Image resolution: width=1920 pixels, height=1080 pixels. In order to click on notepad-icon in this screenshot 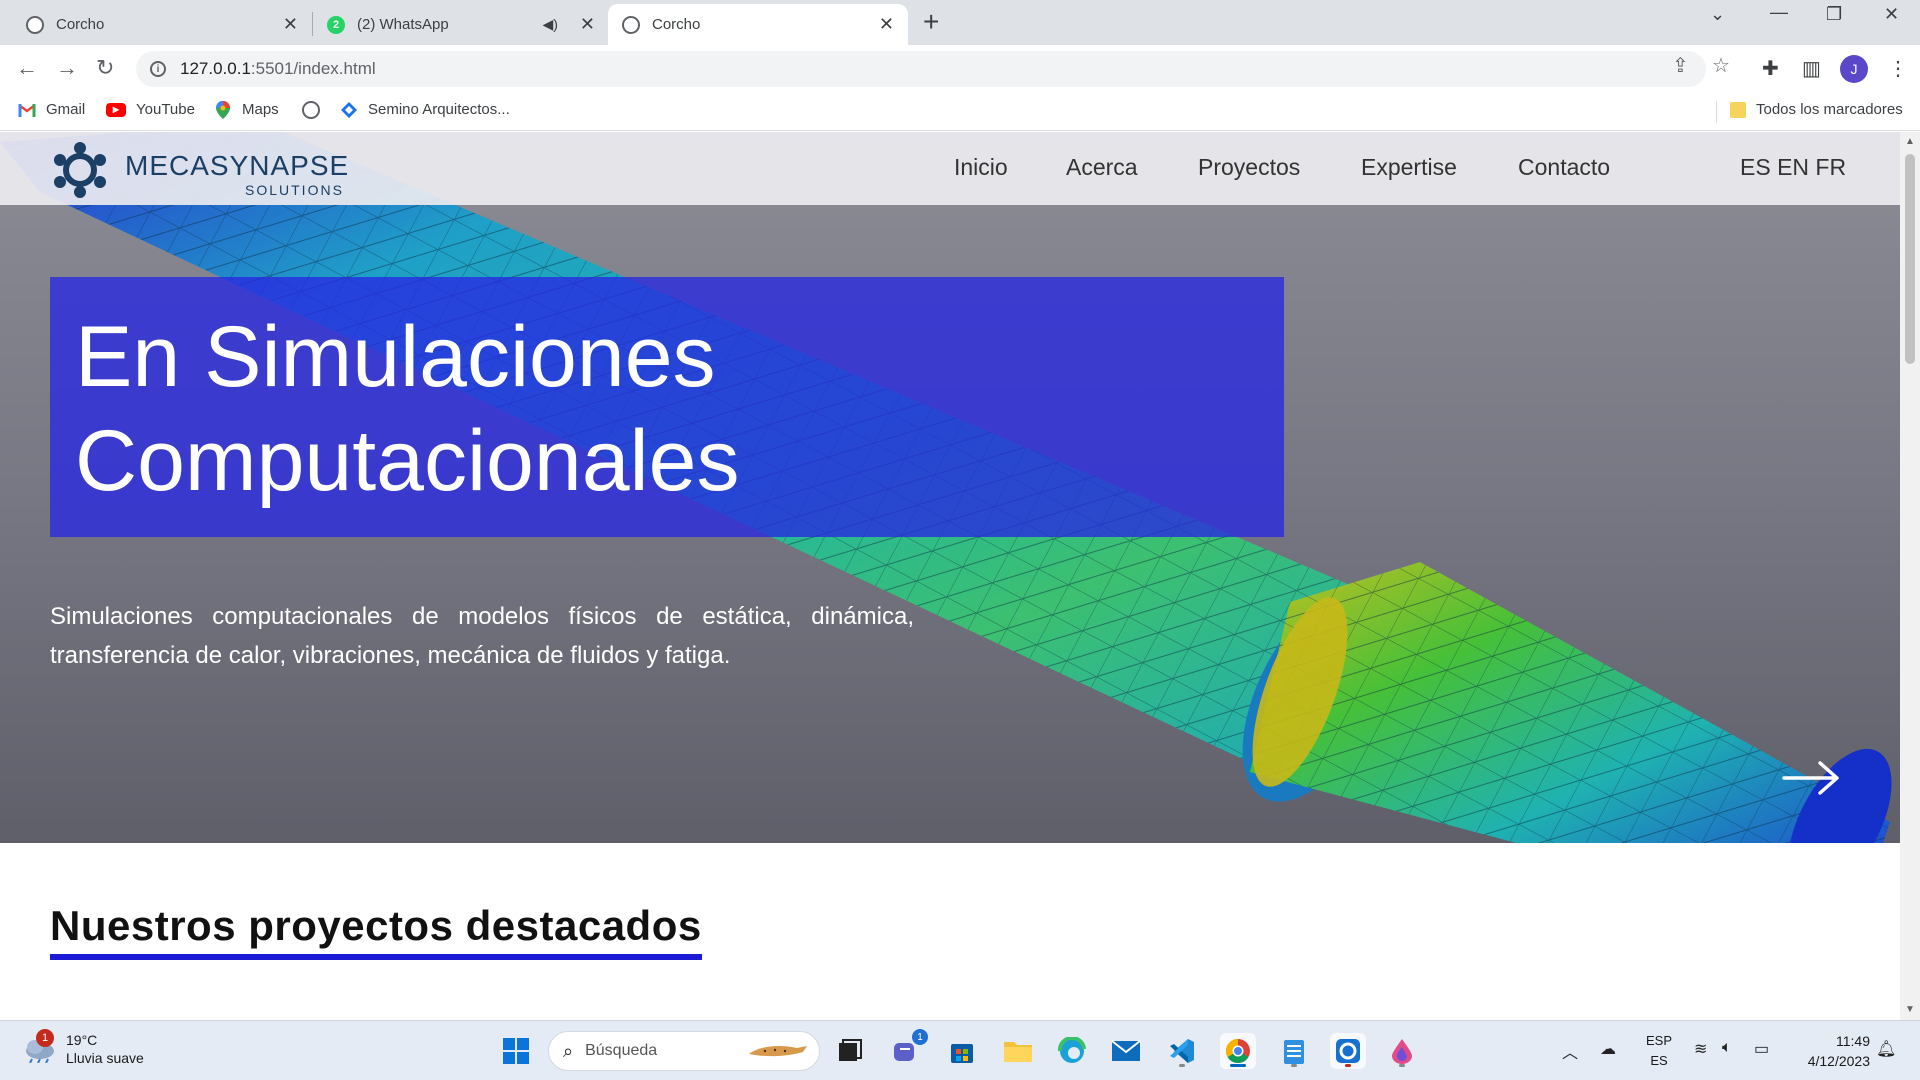, I will do `click(1294, 1052)`.